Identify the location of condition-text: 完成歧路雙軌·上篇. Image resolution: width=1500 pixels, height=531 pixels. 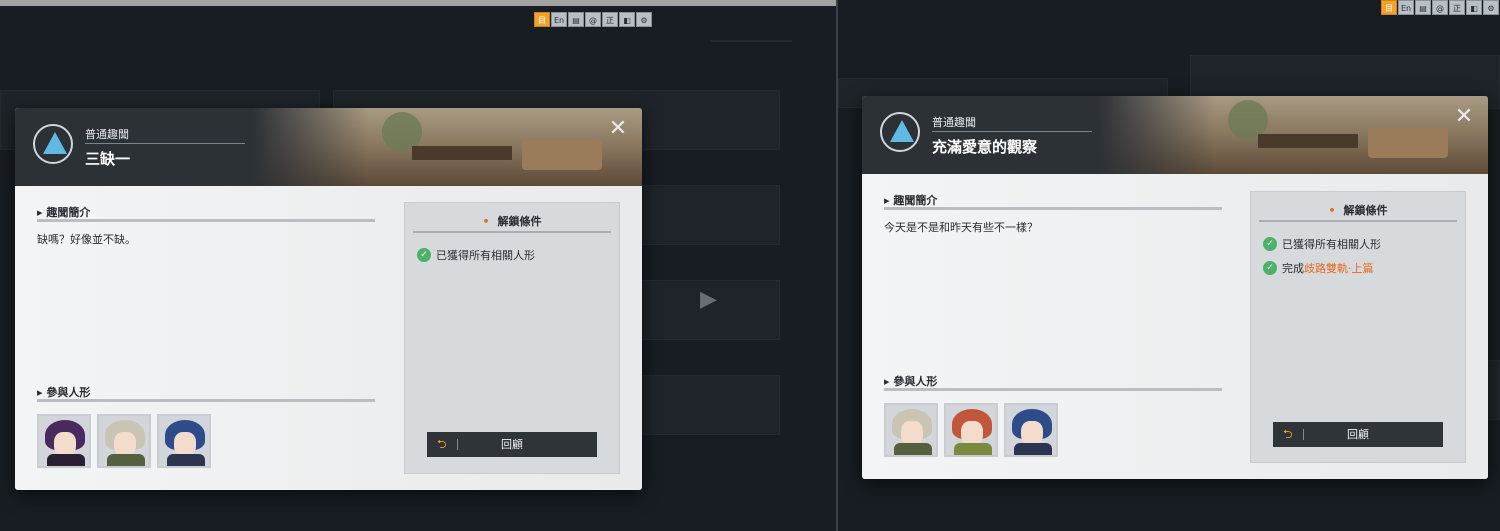
(1328, 268).